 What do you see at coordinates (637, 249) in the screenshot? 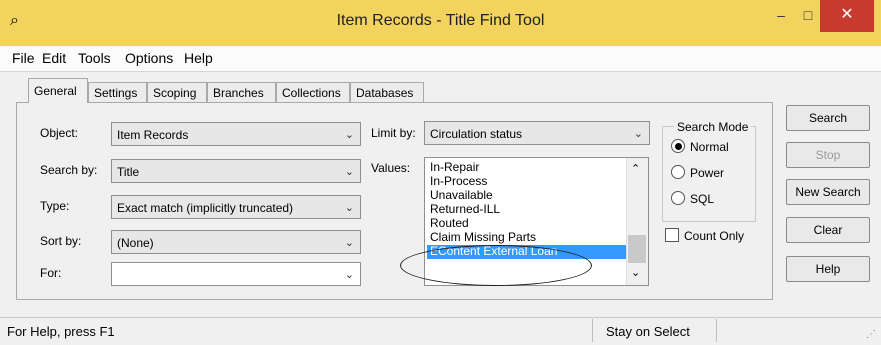
I see `scroll-thumb` at bounding box center [637, 249].